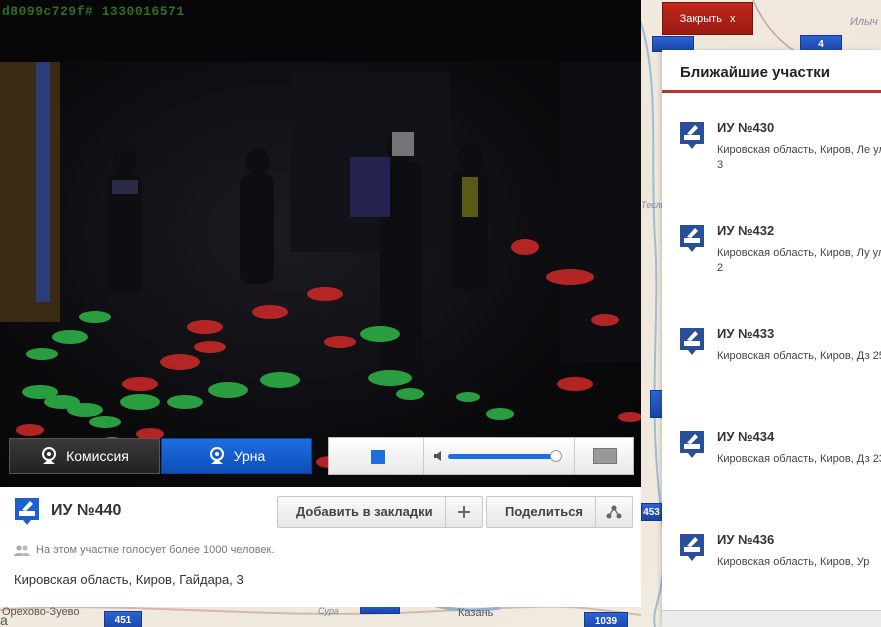 The width and height of the screenshot is (881, 627). What do you see at coordinates (362, 512) in the screenshot?
I see `bookmark-label: Добавить в закладки` at bounding box center [362, 512].